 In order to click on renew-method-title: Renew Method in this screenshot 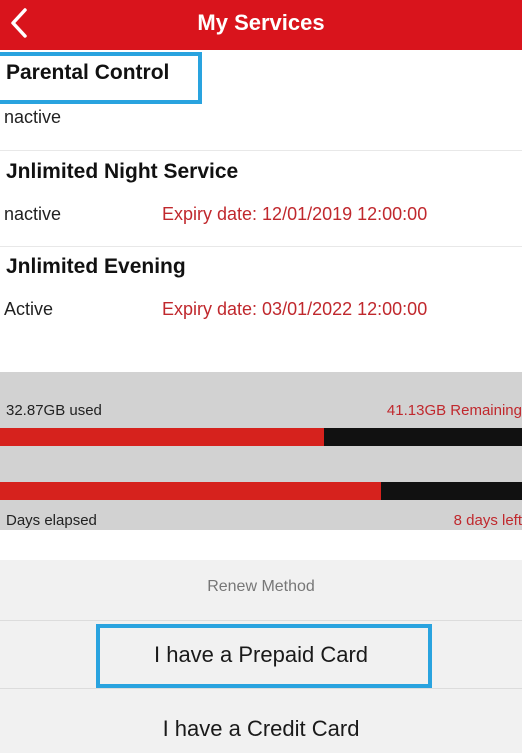, I will do `click(261, 586)`.